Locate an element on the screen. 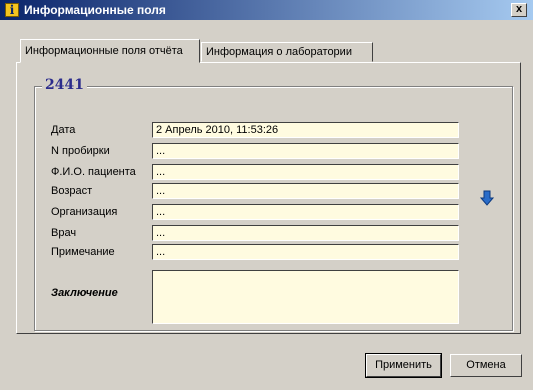 The image size is (533, 390). info-icon: i is located at coordinates (12, 10).